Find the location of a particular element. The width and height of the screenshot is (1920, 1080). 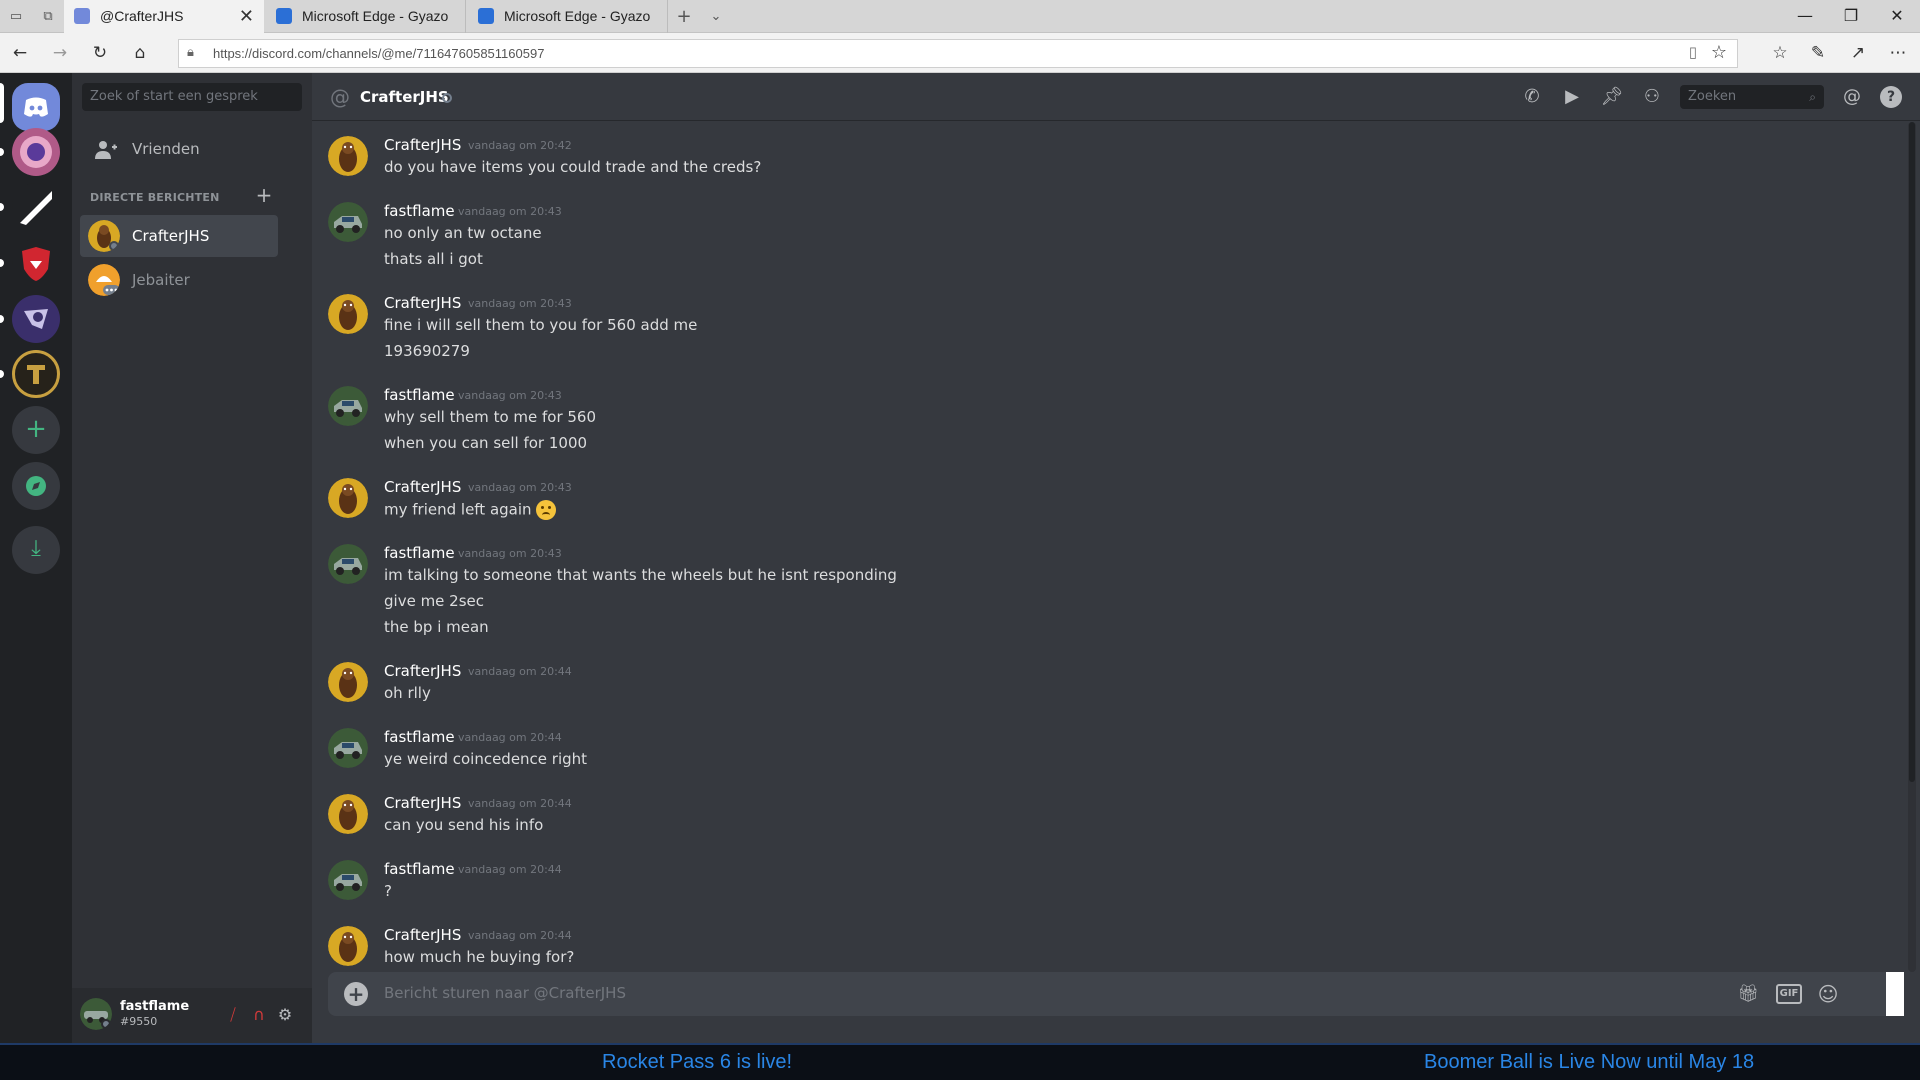

upload-plus-icon: + is located at coordinates (356, 994).